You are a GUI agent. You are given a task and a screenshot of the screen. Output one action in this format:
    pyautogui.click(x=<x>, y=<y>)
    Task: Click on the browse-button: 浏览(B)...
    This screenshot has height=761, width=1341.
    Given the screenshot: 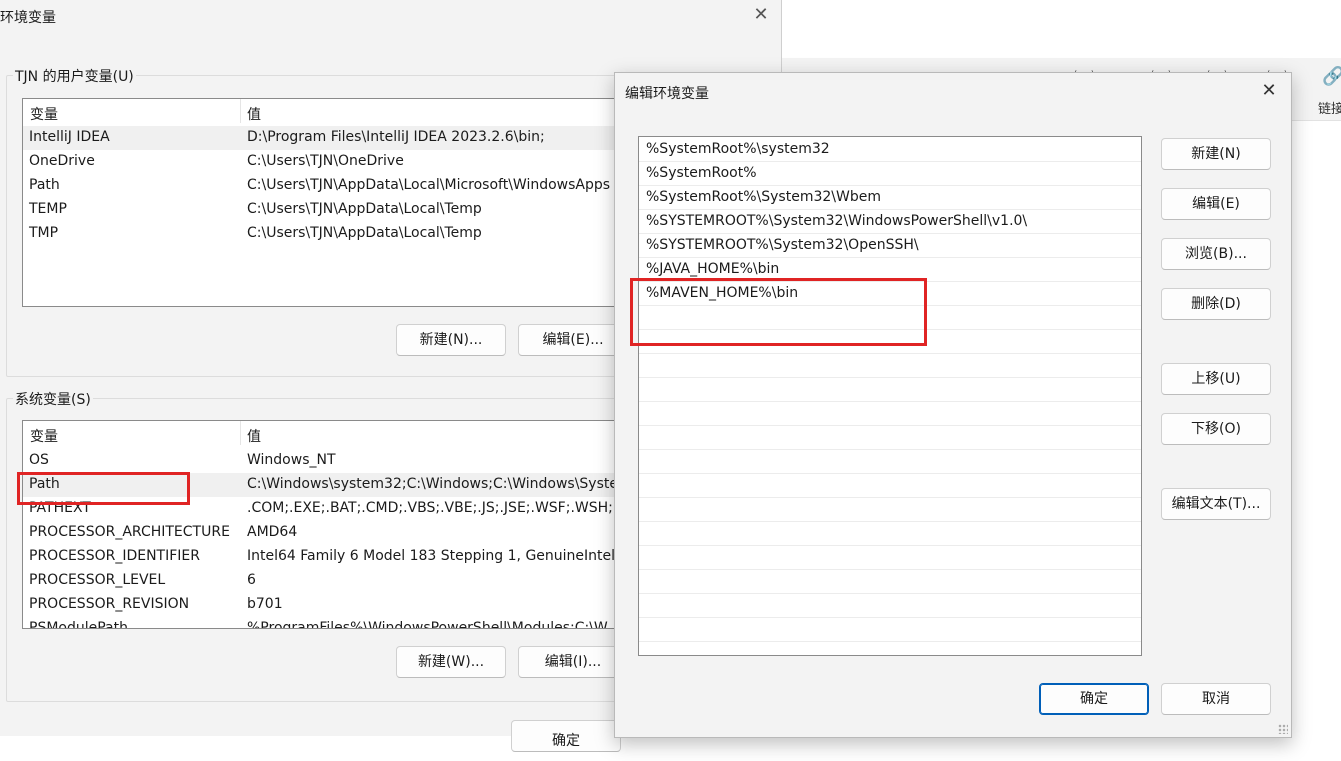 What is the action you would take?
    pyautogui.click(x=1216, y=254)
    